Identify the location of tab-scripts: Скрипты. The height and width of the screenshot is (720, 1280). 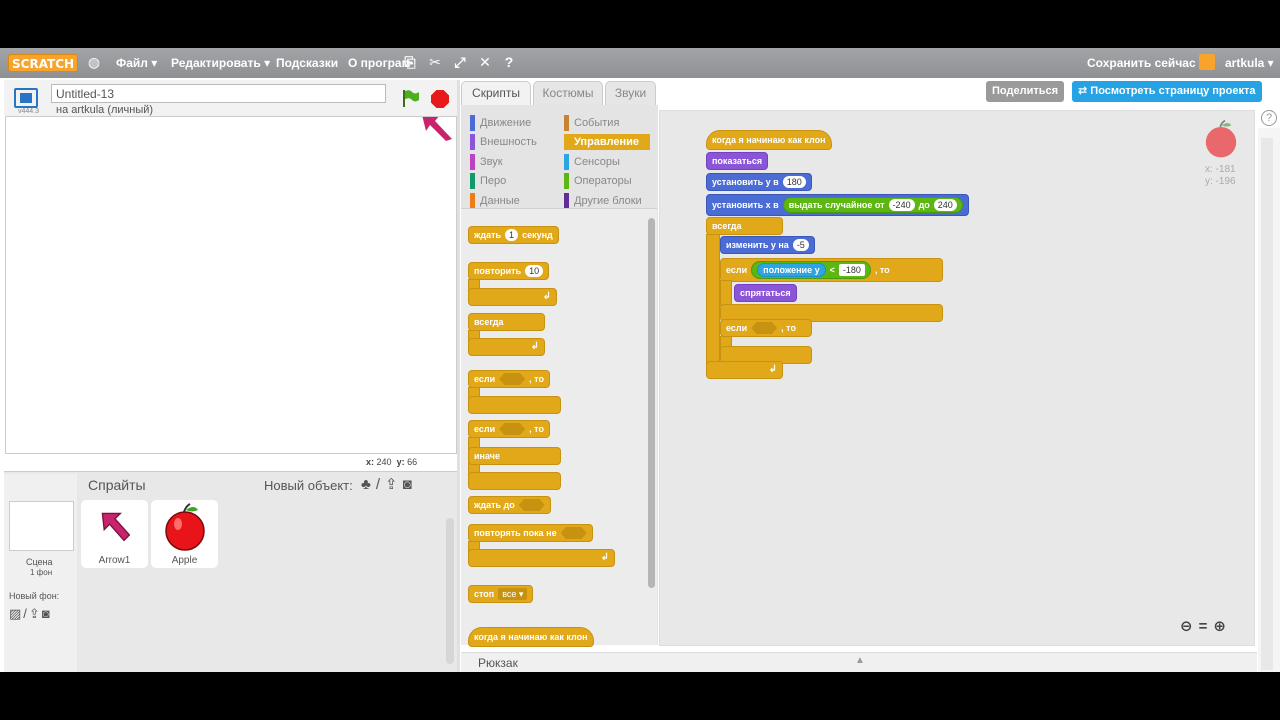
(496, 93).